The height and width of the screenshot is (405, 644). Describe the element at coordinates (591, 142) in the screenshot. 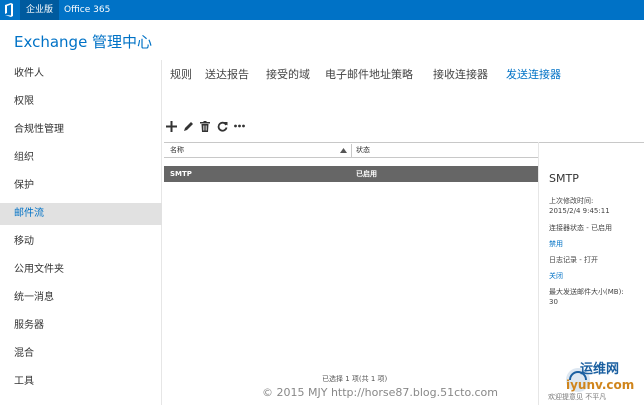

I see `divider` at that location.